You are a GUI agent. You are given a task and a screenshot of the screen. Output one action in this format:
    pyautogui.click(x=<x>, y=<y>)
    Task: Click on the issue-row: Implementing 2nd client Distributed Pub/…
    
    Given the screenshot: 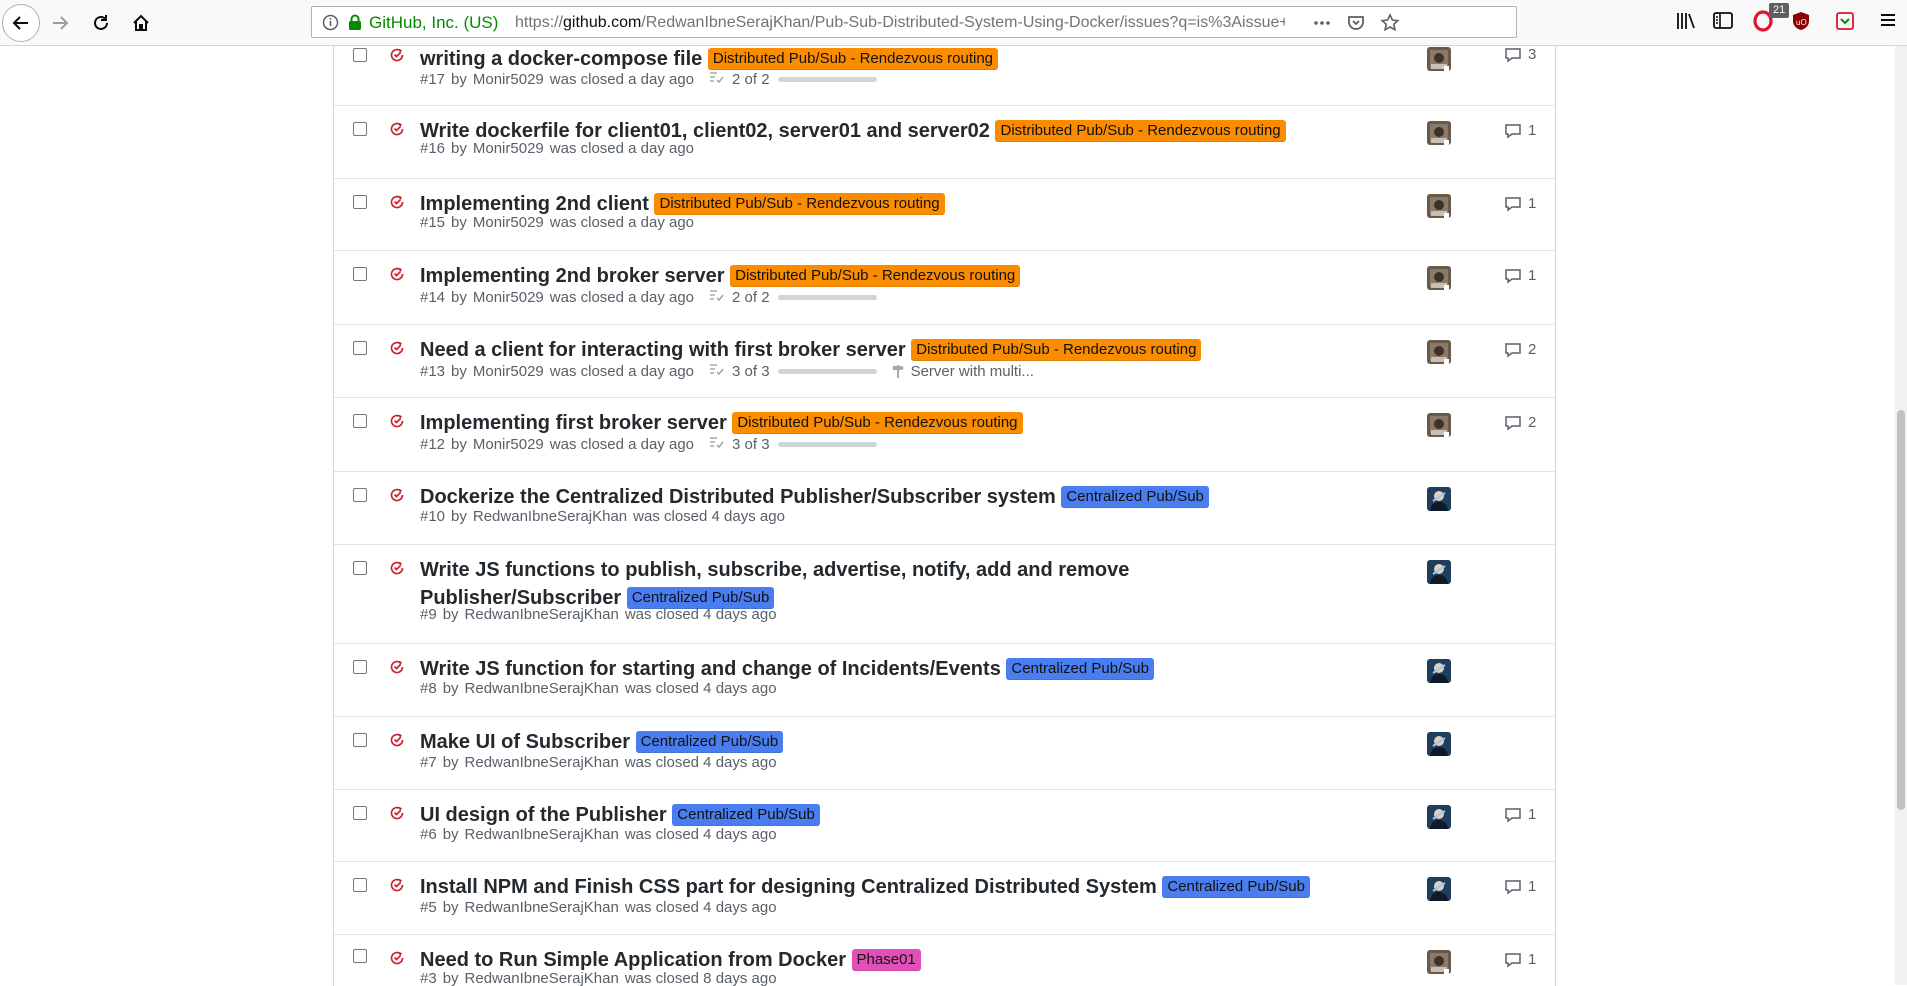 What is the action you would take?
    pyautogui.click(x=944, y=215)
    